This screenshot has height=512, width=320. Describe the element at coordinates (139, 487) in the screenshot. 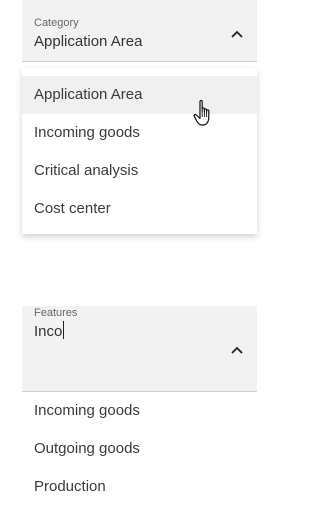

I see `option-production: Production` at that location.